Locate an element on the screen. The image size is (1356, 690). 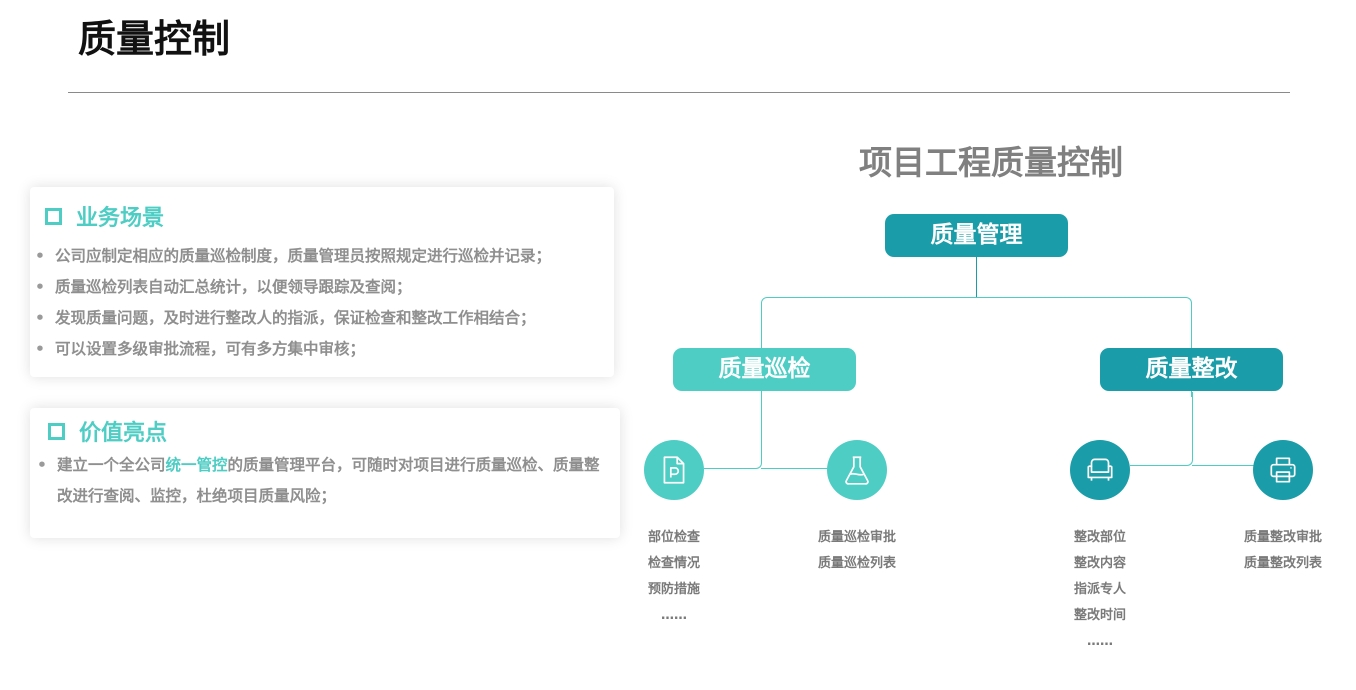
list-item: 公司应制定相应的质量巡检制度，质量管理员按照规定进行巡检并记录； is located at coordinates (293, 256).